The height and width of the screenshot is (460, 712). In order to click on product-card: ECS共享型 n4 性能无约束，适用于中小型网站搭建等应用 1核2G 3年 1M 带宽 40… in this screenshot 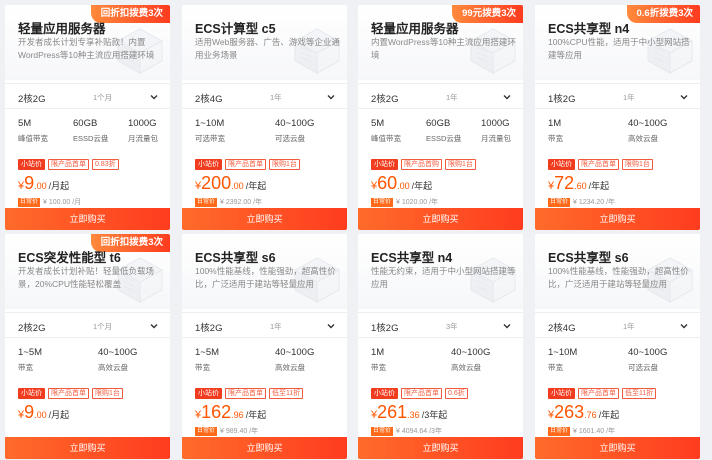, I will do `click(440, 346)`.